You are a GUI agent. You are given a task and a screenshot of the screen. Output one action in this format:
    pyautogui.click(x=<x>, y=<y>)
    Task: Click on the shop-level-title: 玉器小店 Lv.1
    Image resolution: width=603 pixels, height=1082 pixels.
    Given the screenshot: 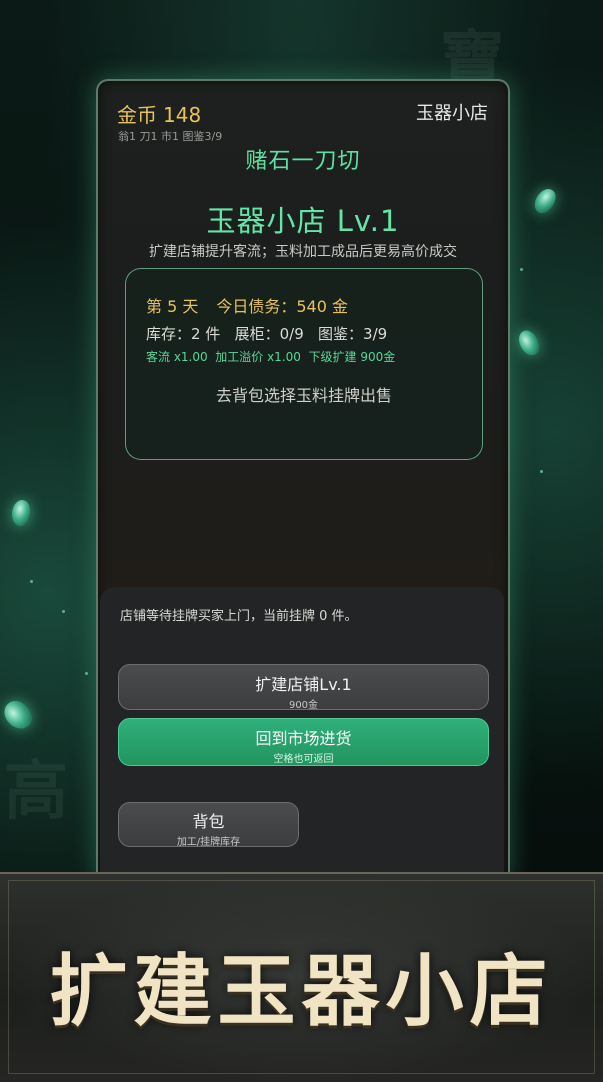 What is the action you would take?
    pyautogui.click(x=303, y=221)
    